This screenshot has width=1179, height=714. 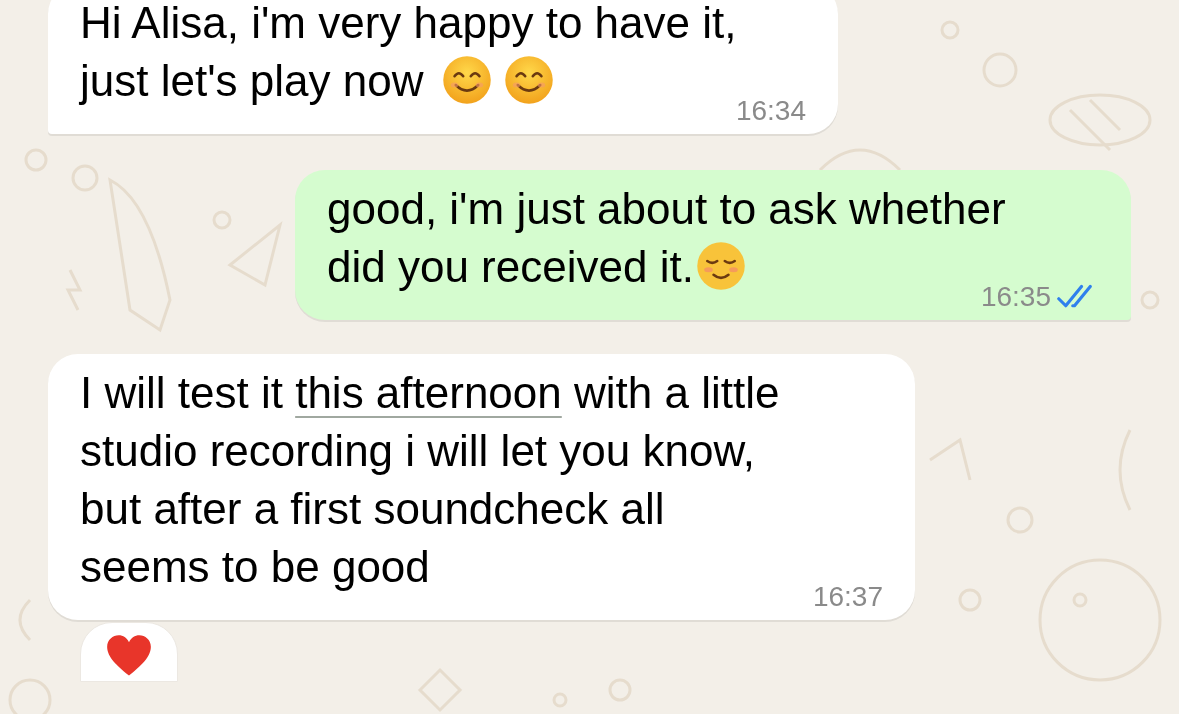 I want to click on date-link: this afternoon, so click(x=428, y=392).